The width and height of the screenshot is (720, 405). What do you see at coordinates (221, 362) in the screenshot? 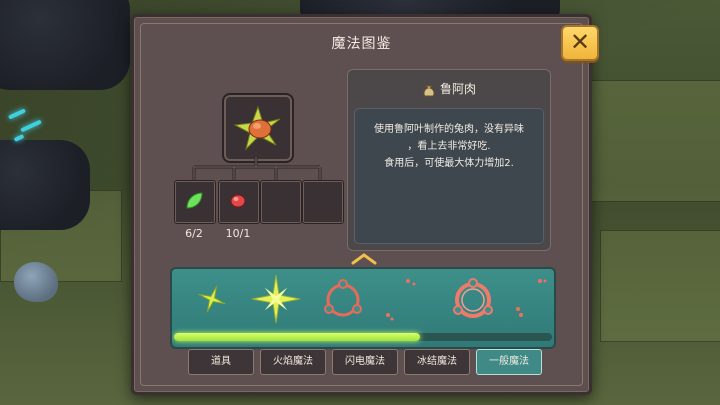
I see `tab-items: 道具` at bounding box center [221, 362].